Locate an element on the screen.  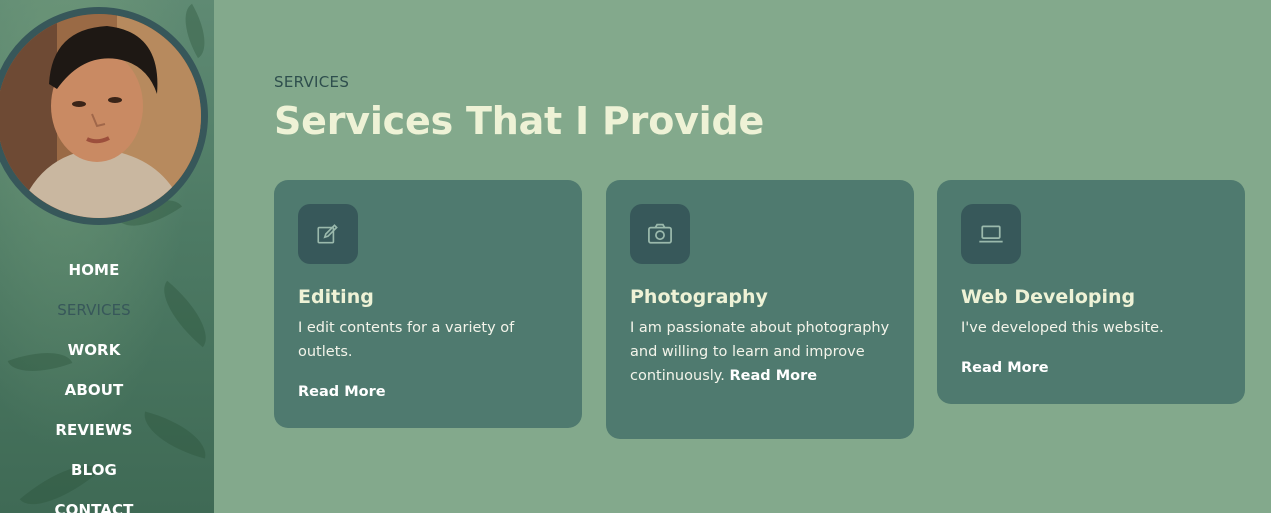
laptop-icon is located at coordinates (991, 234).